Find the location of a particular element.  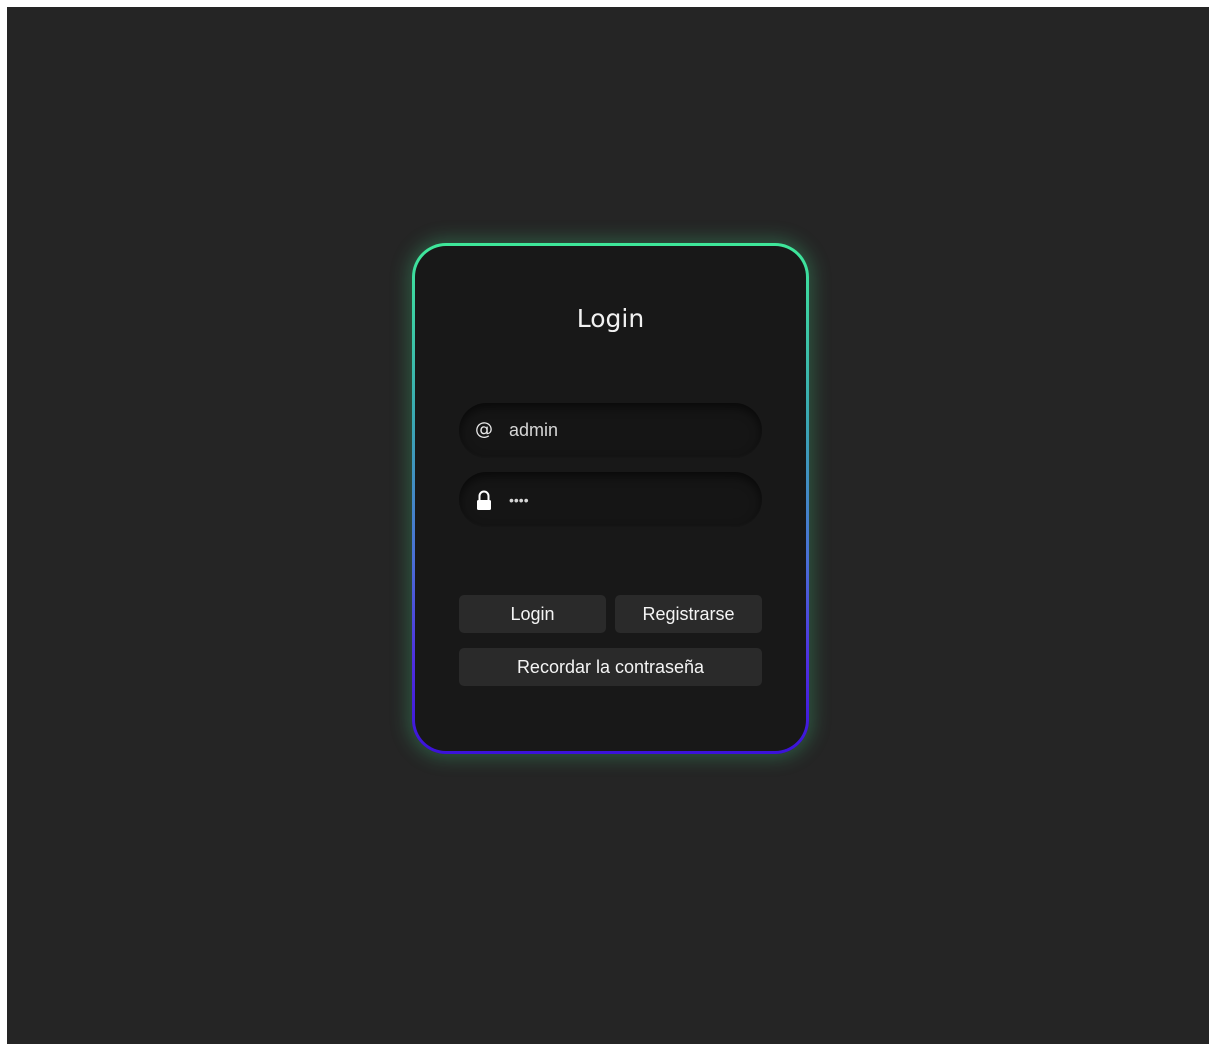

remember-password-button: Recordar la contraseña is located at coordinates (610, 667).